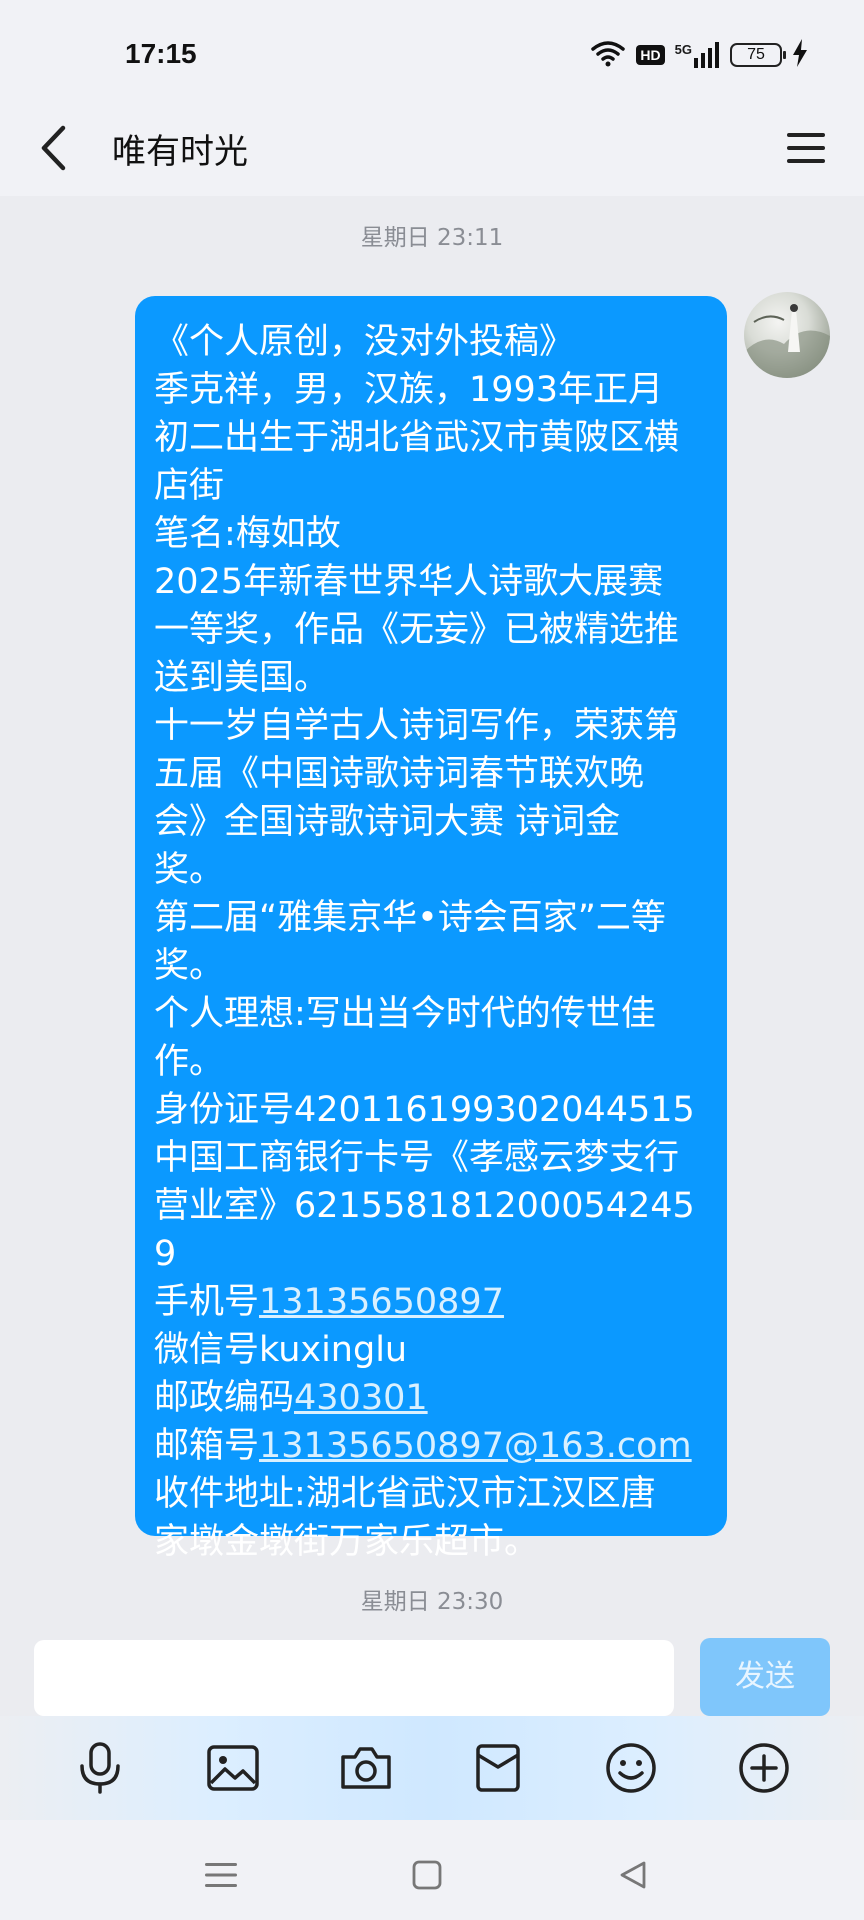 This screenshot has width=864, height=1920. What do you see at coordinates (180, 152) in the screenshot?
I see `chat-title: 唯有时光` at bounding box center [180, 152].